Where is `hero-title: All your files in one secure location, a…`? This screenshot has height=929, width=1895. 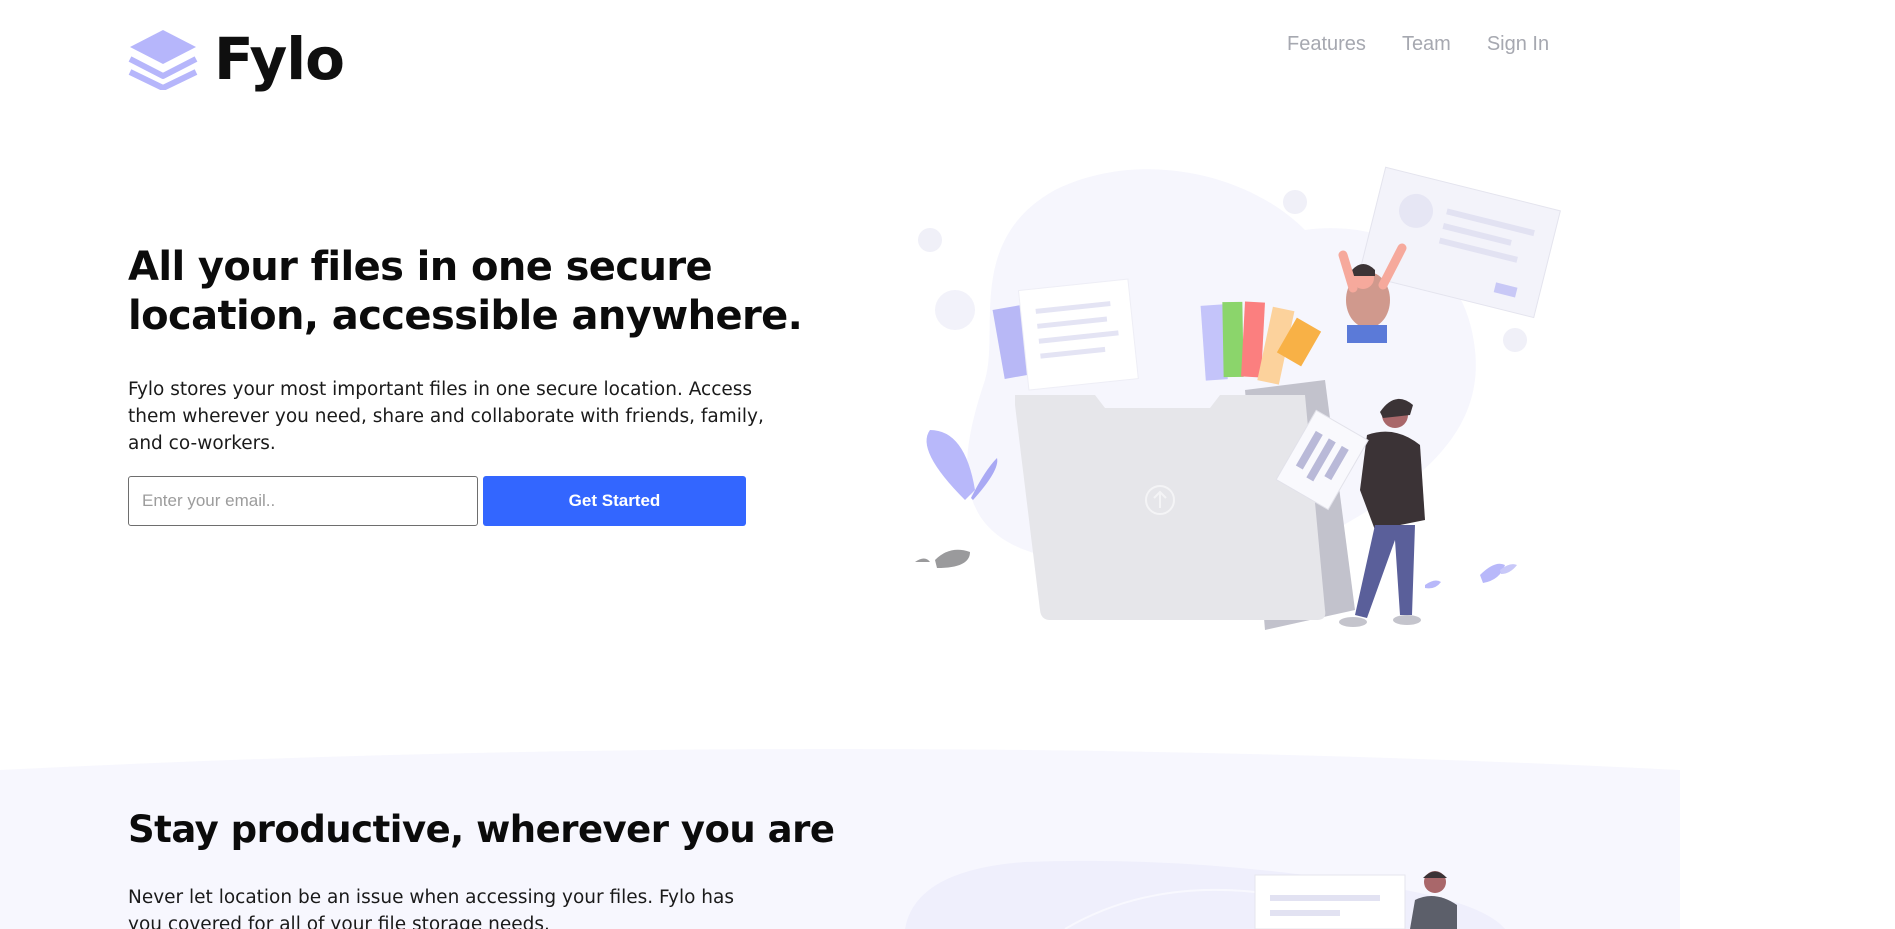
hero-title: All your files in one secure location, a… is located at coordinates (465, 291).